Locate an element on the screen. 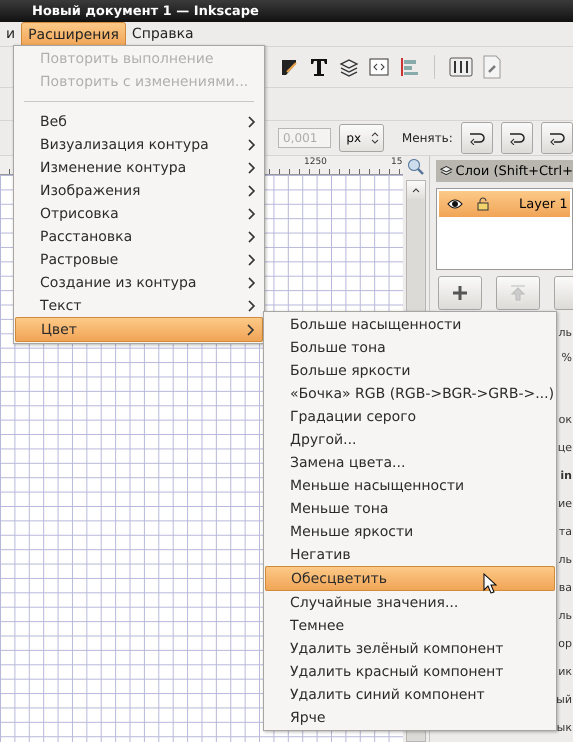 The width and height of the screenshot is (573, 742). menu-item: Меньше насыщенности is located at coordinates (410, 485).